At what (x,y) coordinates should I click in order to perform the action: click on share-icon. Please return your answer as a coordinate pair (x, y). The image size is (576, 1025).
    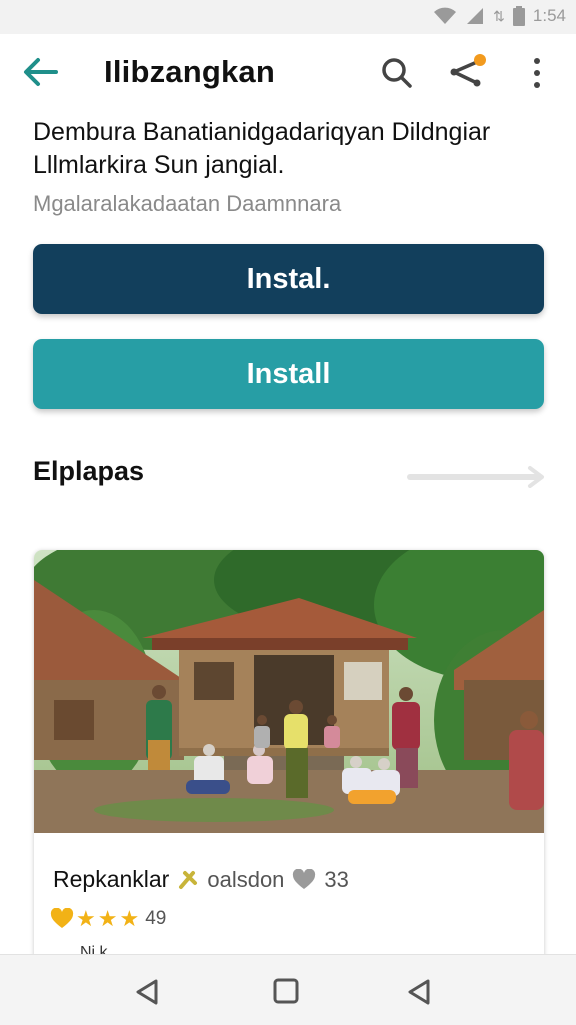
    Looking at the image, I should click on (468, 71).